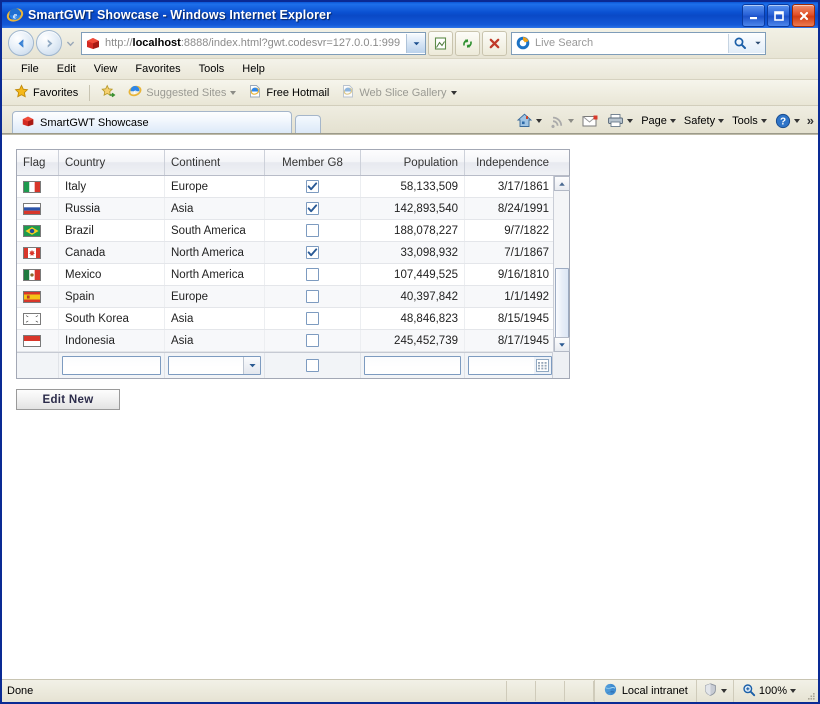  I want to click on independence-date-input, so click(510, 365).